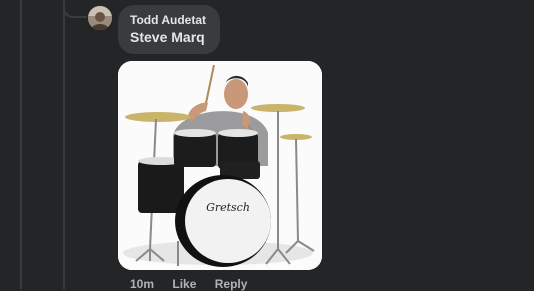  What do you see at coordinates (21, 144) in the screenshot?
I see `thread-line-parent` at bounding box center [21, 144].